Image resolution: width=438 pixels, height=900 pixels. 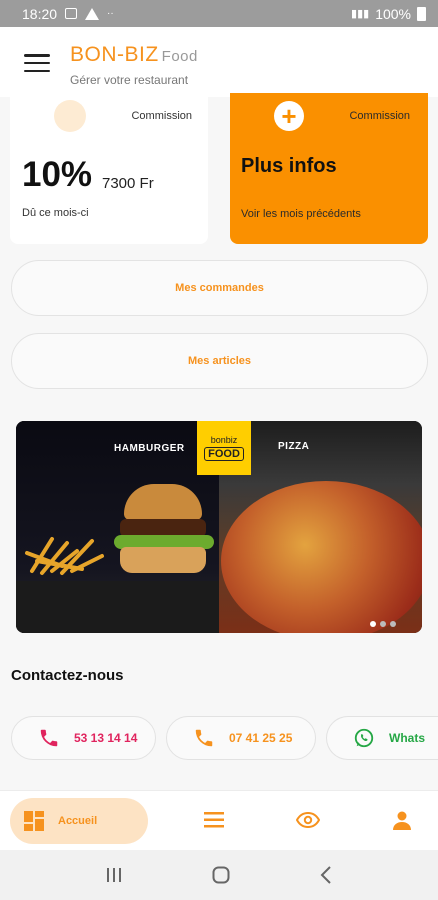 What do you see at coordinates (149, 448) in the screenshot?
I see `hamburger-label: HAMBURGER` at bounding box center [149, 448].